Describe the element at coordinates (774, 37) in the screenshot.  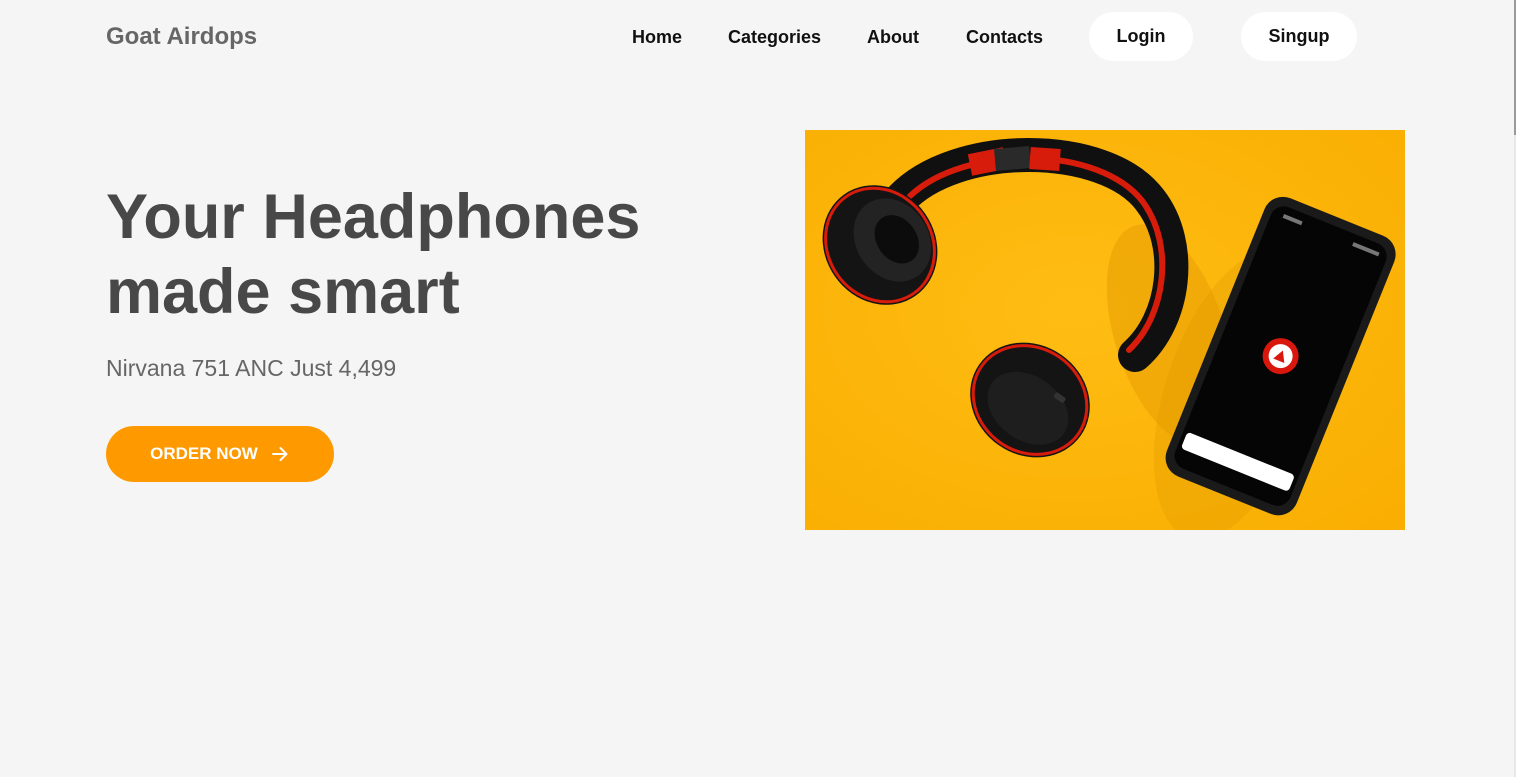
I see `nav-link-categories: Categories` at that location.